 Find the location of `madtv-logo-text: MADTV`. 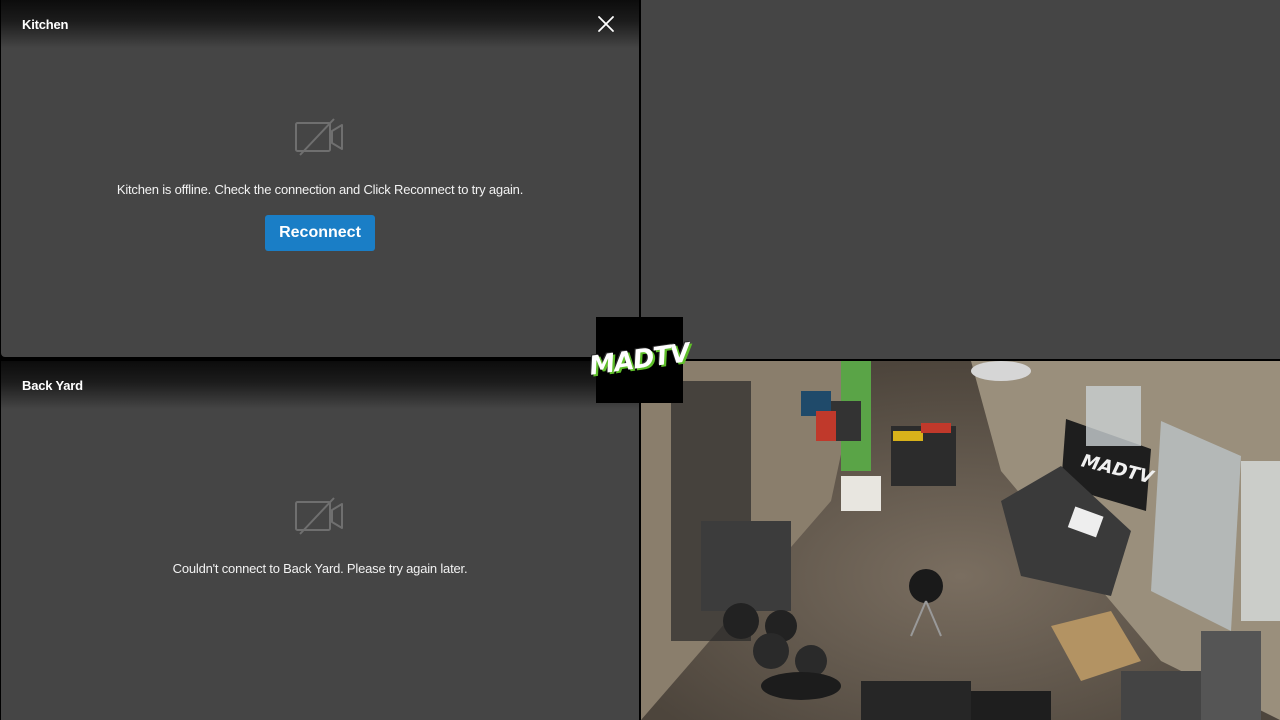

madtv-logo-text: MADTV is located at coordinates (639, 360).